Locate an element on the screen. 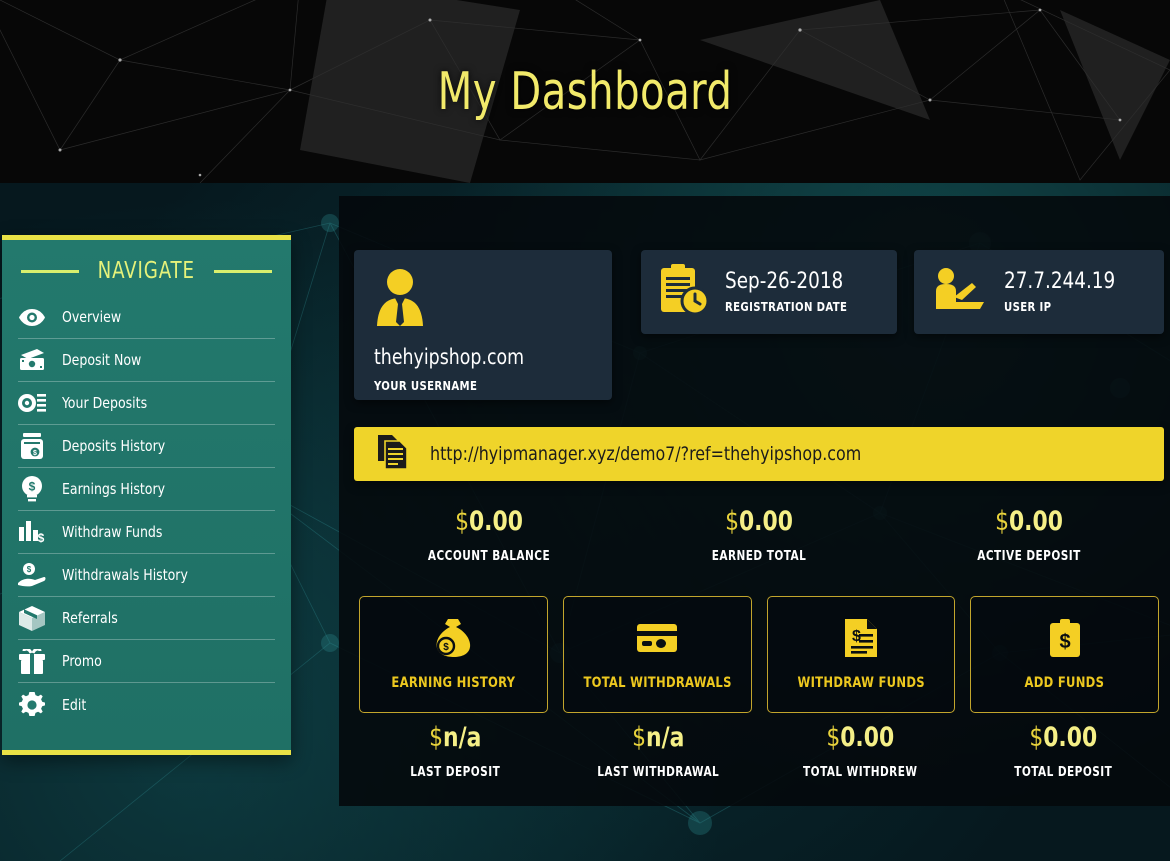  stat-label: ACCOUNT BALANCE is located at coordinates (489, 556).